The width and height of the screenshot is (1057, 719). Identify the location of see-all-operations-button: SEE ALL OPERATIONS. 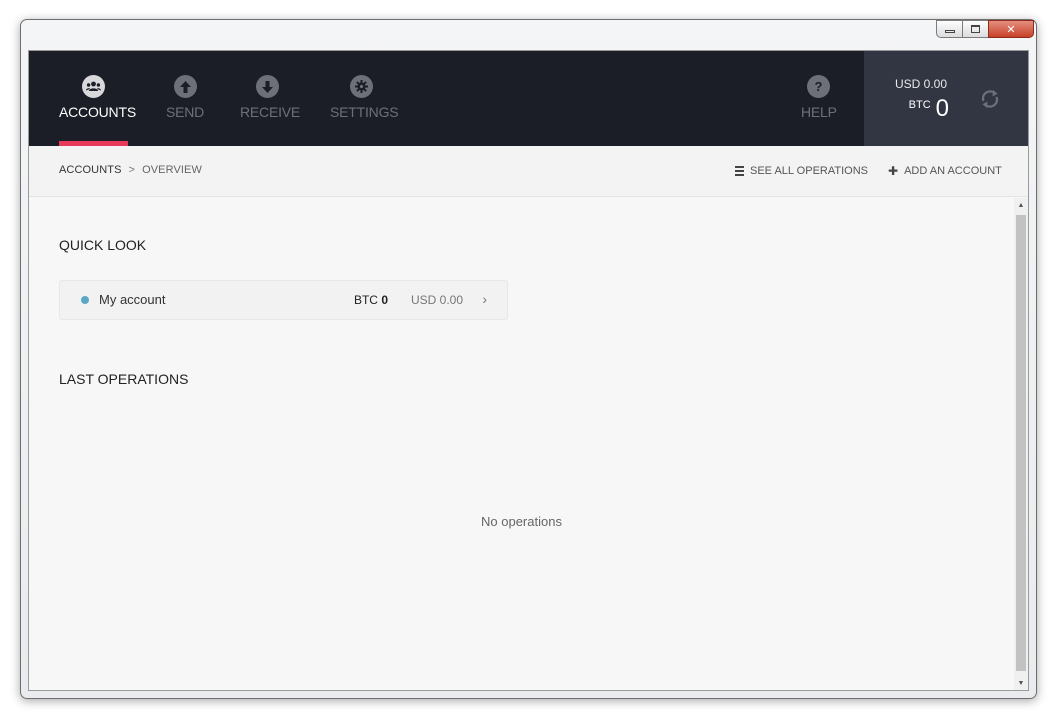
(801, 171).